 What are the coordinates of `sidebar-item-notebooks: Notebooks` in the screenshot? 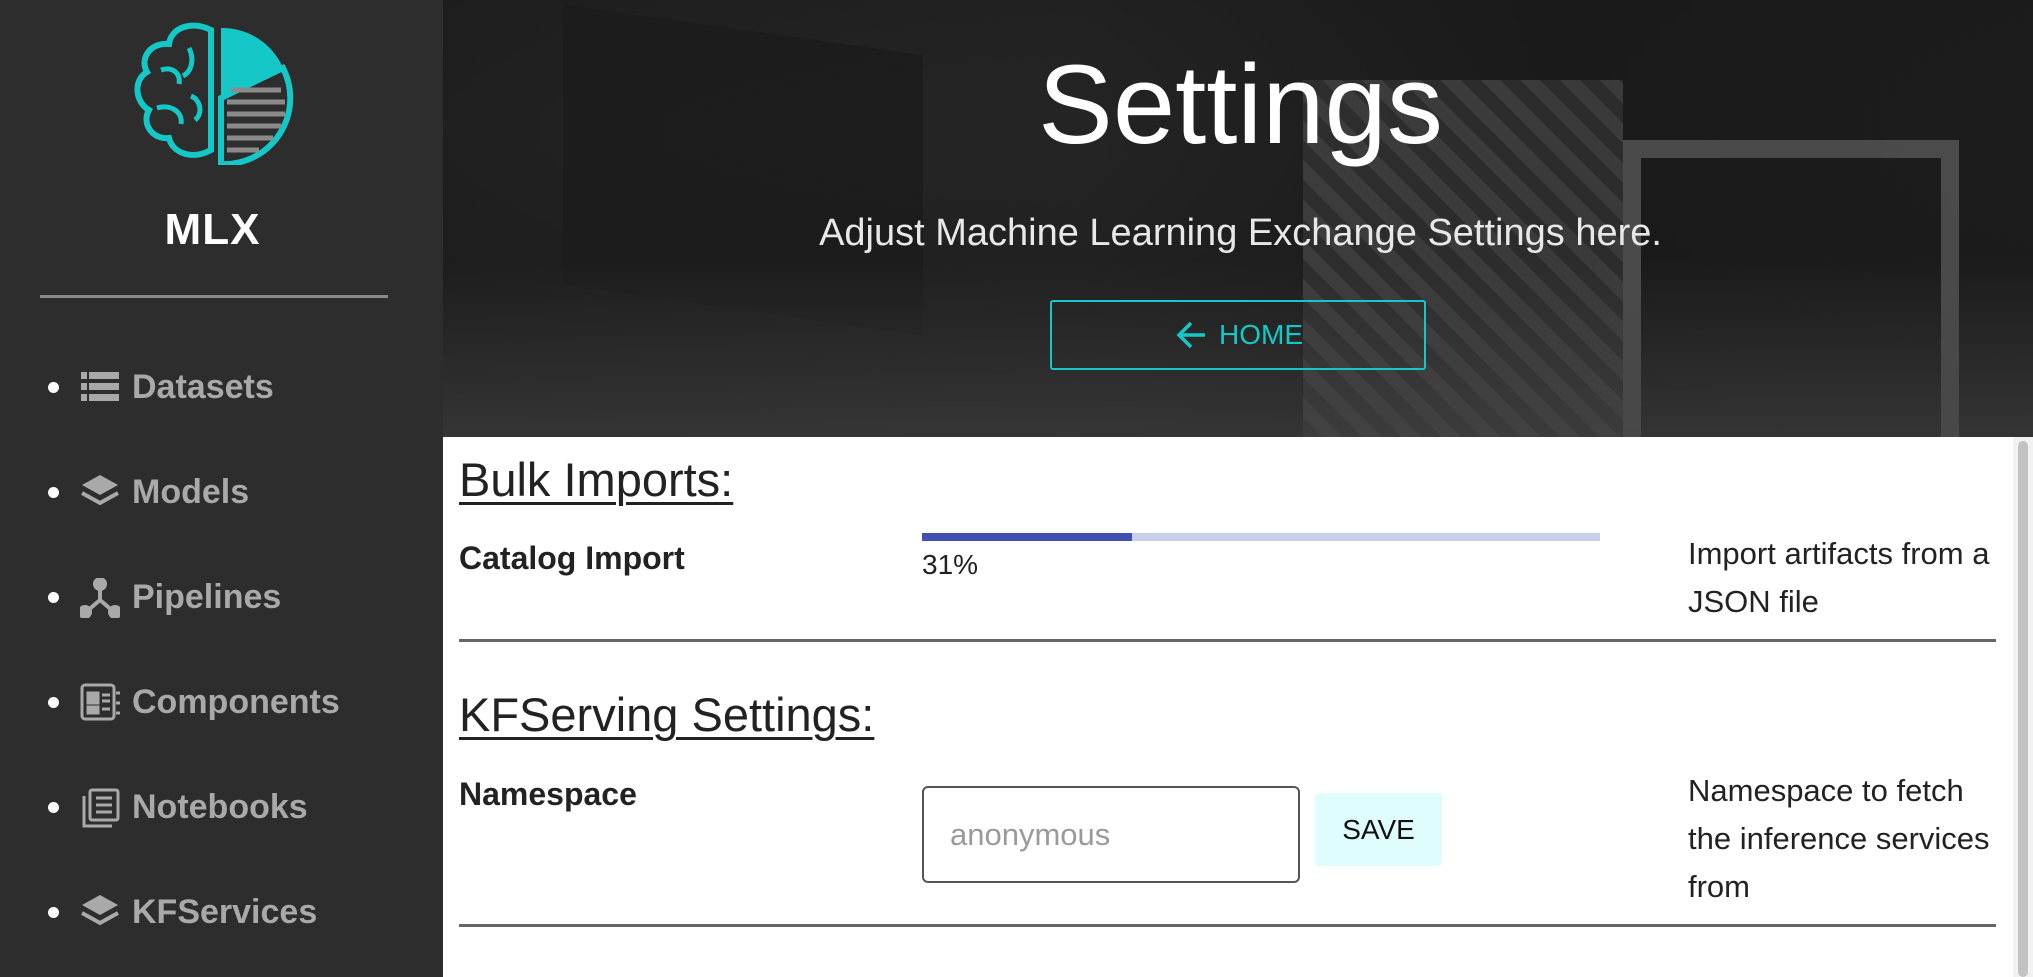 It's located at (221, 807).